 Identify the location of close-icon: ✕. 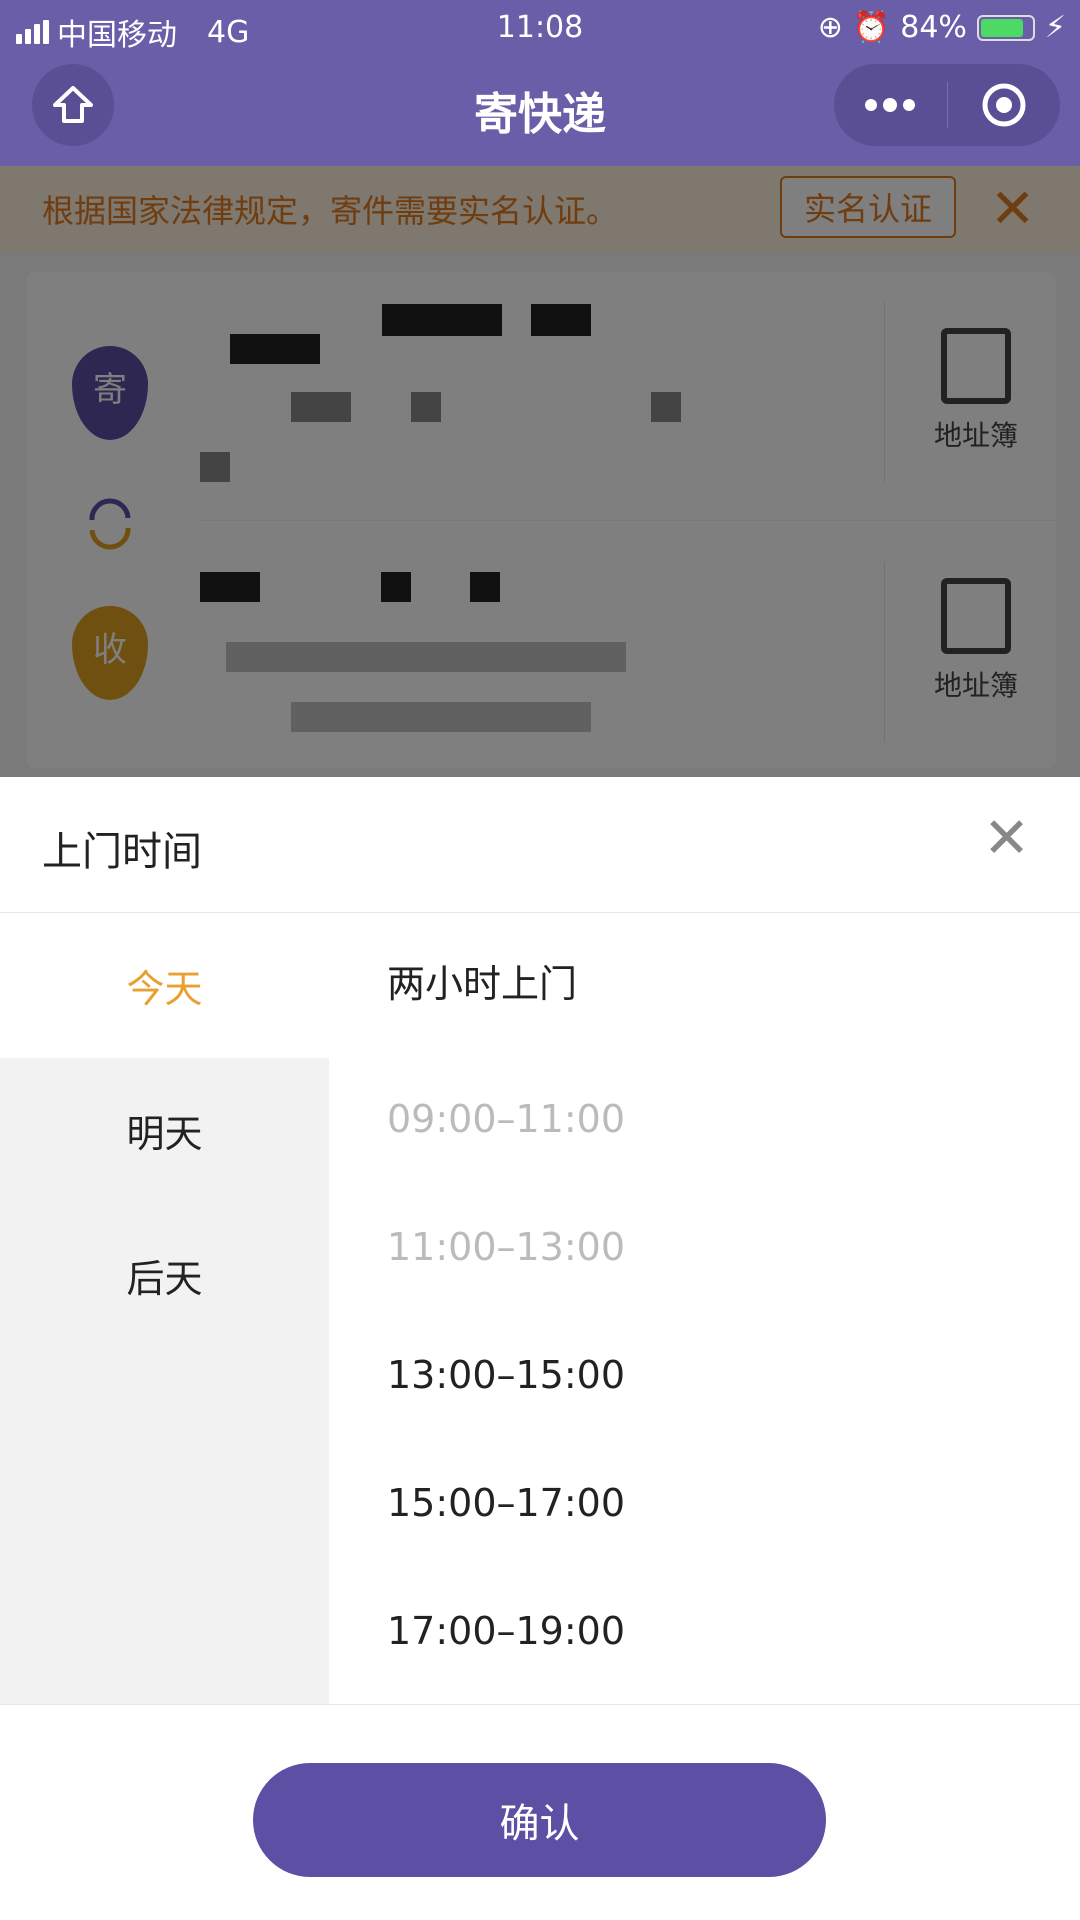
(1006, 839).